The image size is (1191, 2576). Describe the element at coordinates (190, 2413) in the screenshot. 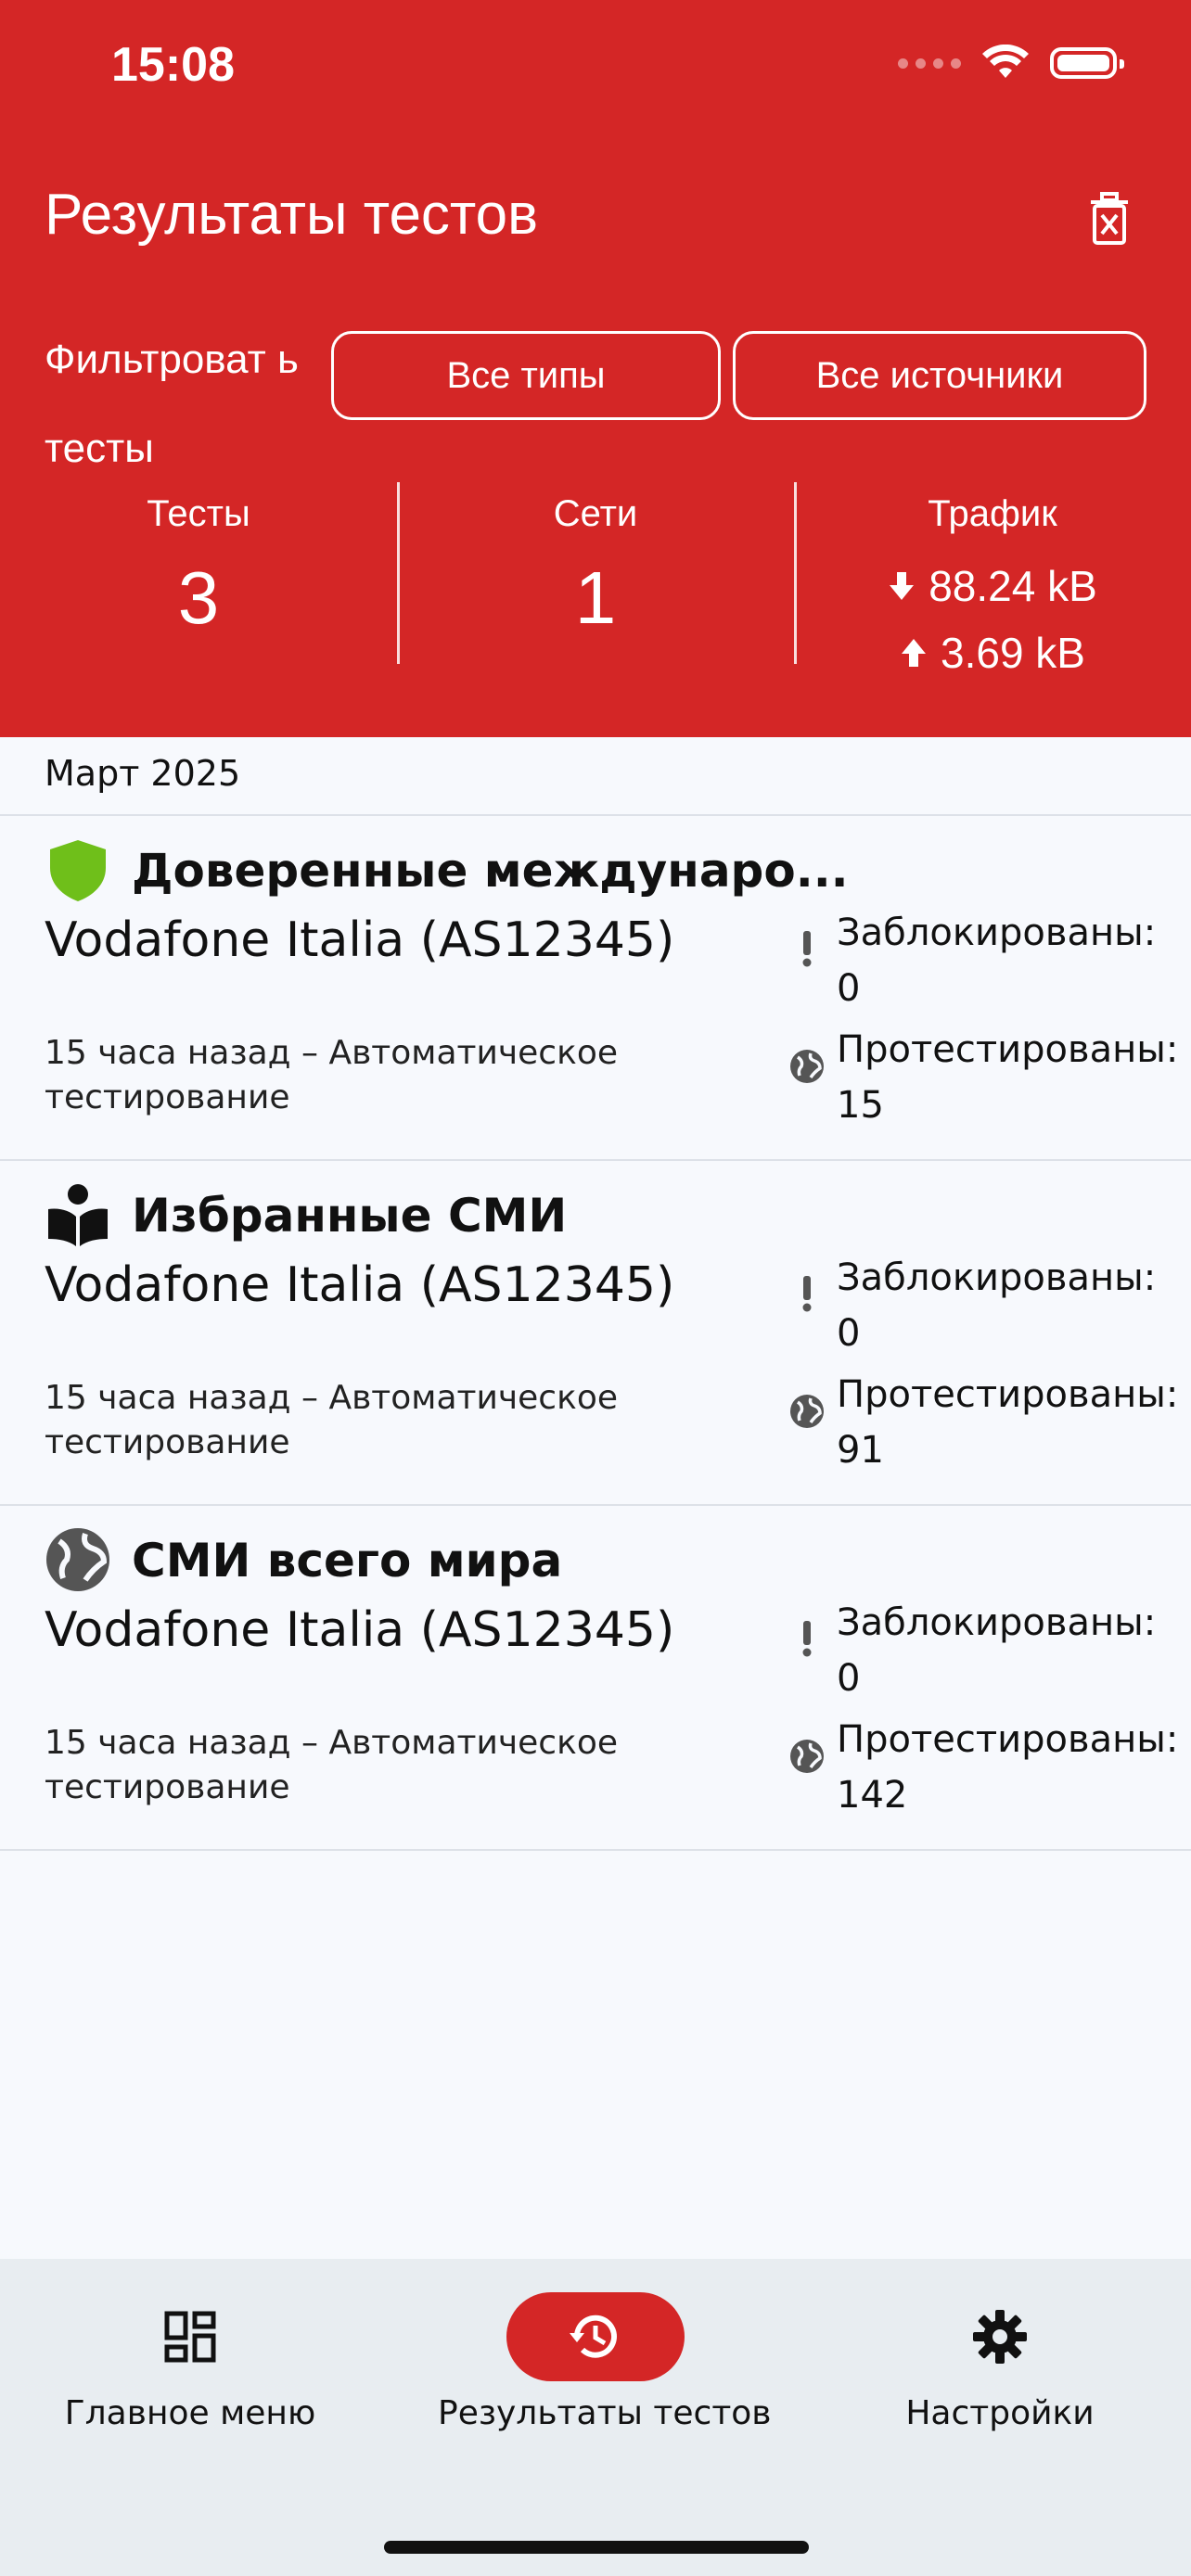

I see `nav-home-label: Главное меню` at that location.